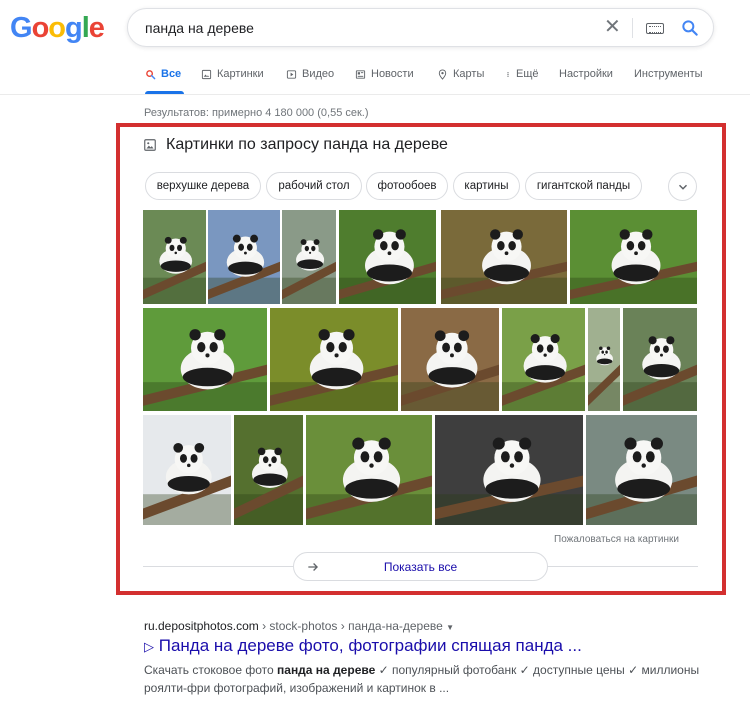 The width and height of the screenshot is (750, 709). I want to click on more-vert-icon, so click(508, 74).